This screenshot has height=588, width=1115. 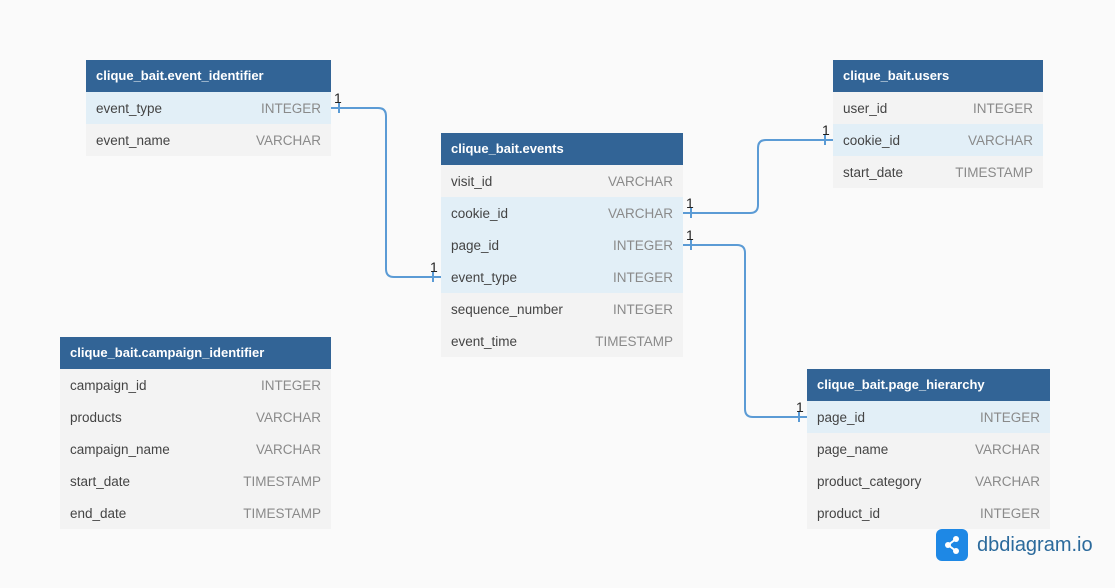 I want to click on table-header: clique_bait.events, so click(x=562, y=149).